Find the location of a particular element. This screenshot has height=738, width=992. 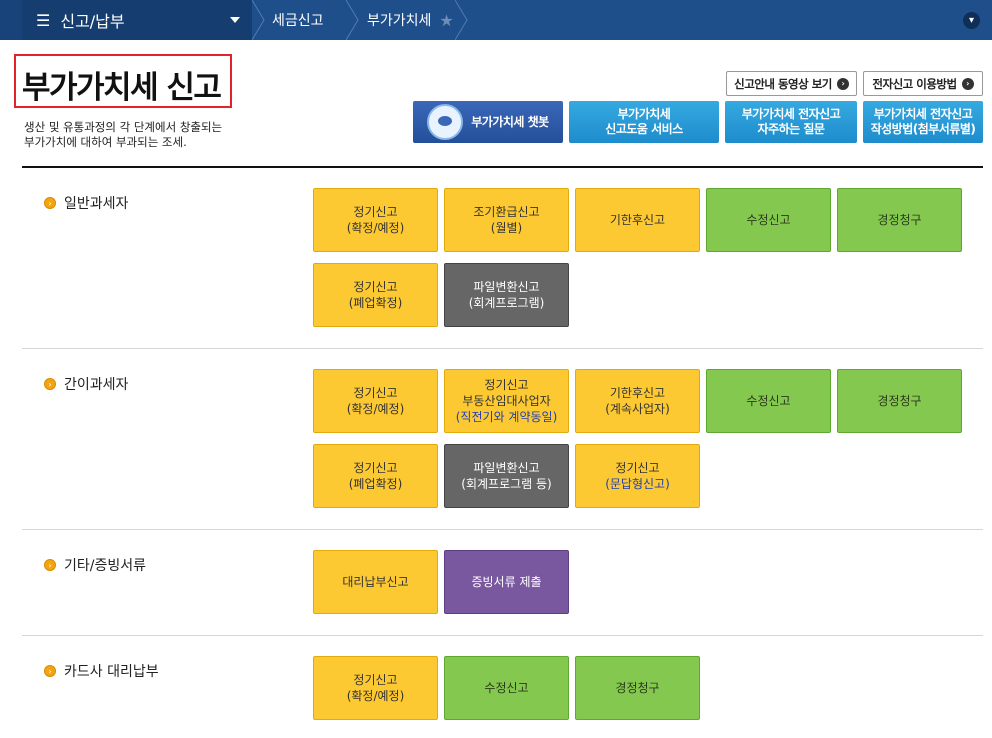

chatbot-icon is located at coordinates (445, 122).